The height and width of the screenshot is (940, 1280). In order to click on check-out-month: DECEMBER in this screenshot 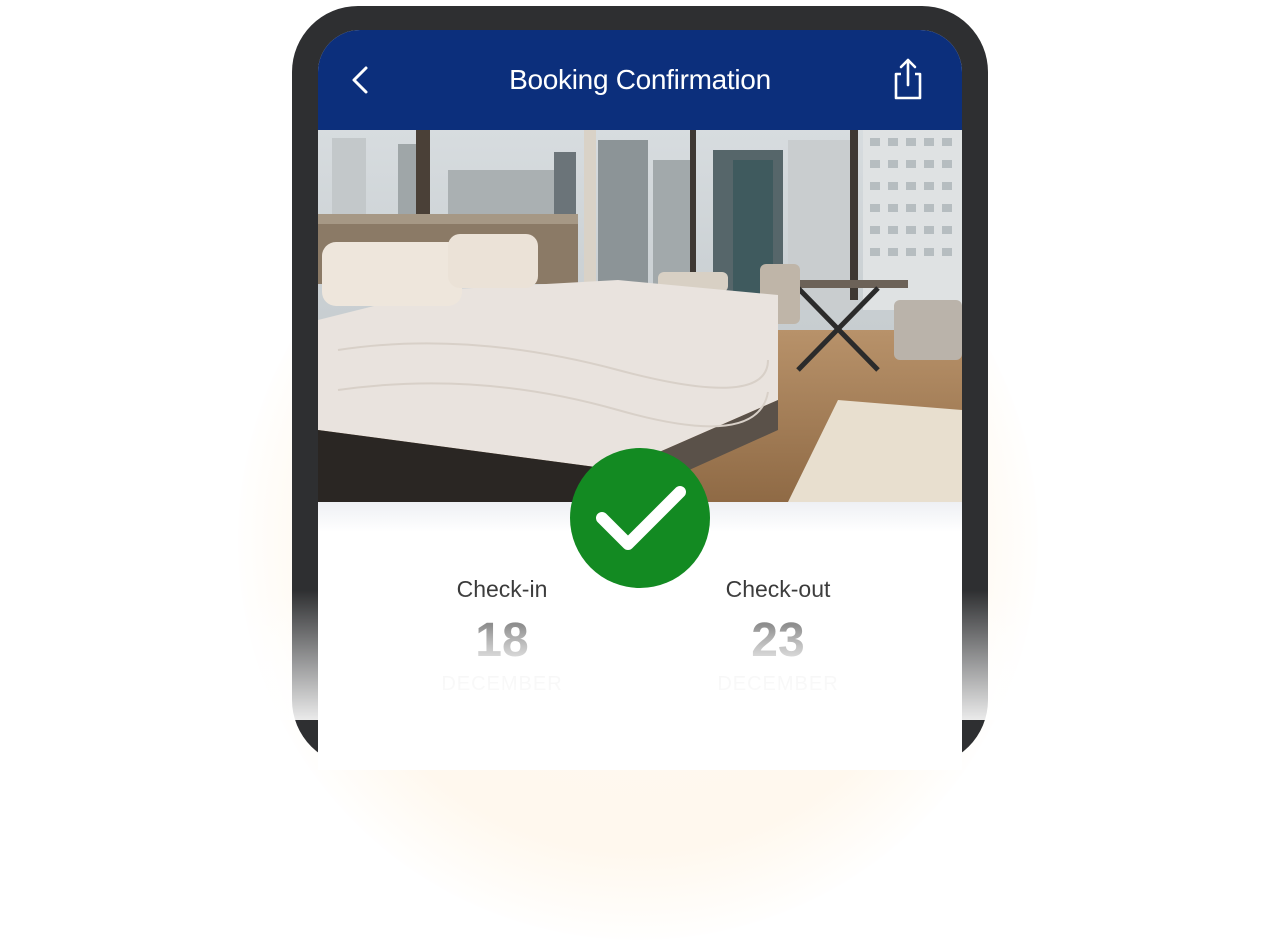, I will do `click(778, 684)`.